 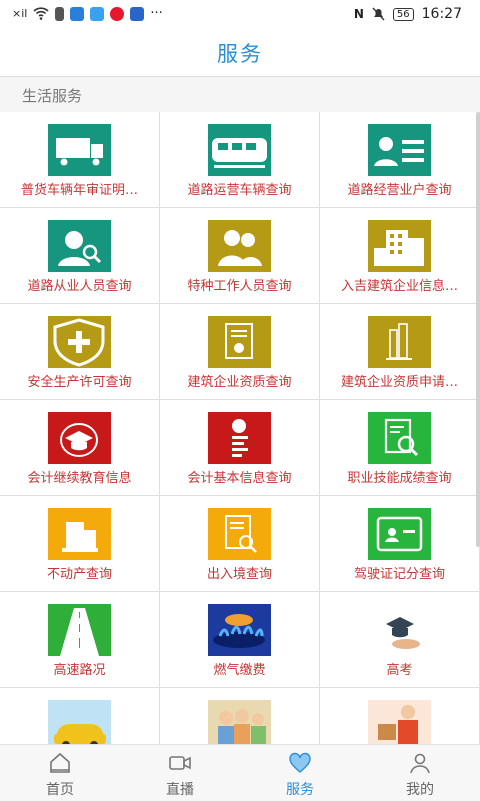 I want to click on service-item: 高考, so click(x=400, y=640).